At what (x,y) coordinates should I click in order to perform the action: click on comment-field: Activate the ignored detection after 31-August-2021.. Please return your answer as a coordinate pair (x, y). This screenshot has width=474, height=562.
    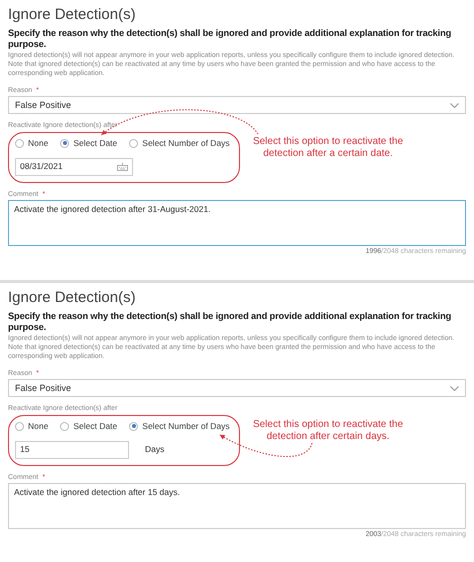
    Looking at the image, I should click on (237, 223).